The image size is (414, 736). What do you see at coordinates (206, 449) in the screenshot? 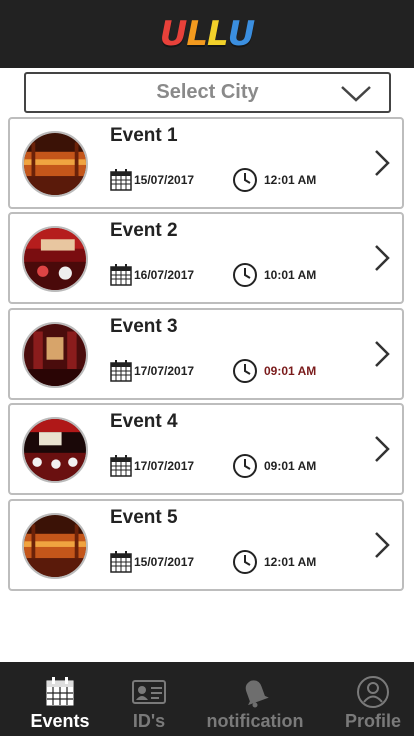
I see `event-card: Event 4 17/07/2017 09:01 AM` at bounding box center [206, 449].